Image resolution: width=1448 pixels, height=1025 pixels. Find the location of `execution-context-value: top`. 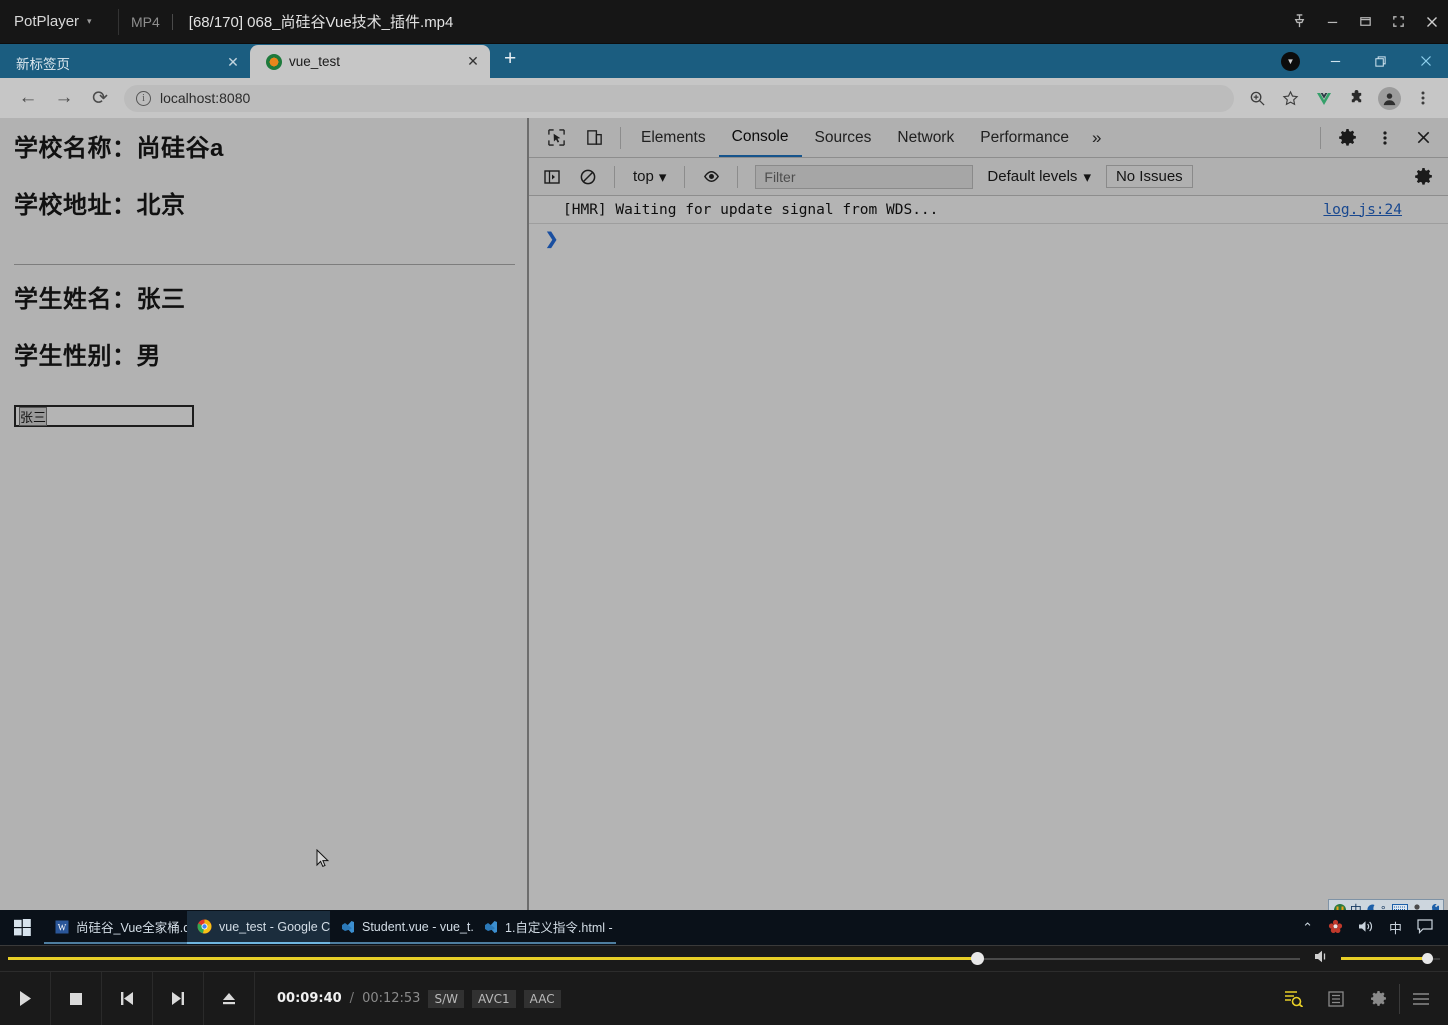

execution-context-value: top is located at coordinates (643, 176).